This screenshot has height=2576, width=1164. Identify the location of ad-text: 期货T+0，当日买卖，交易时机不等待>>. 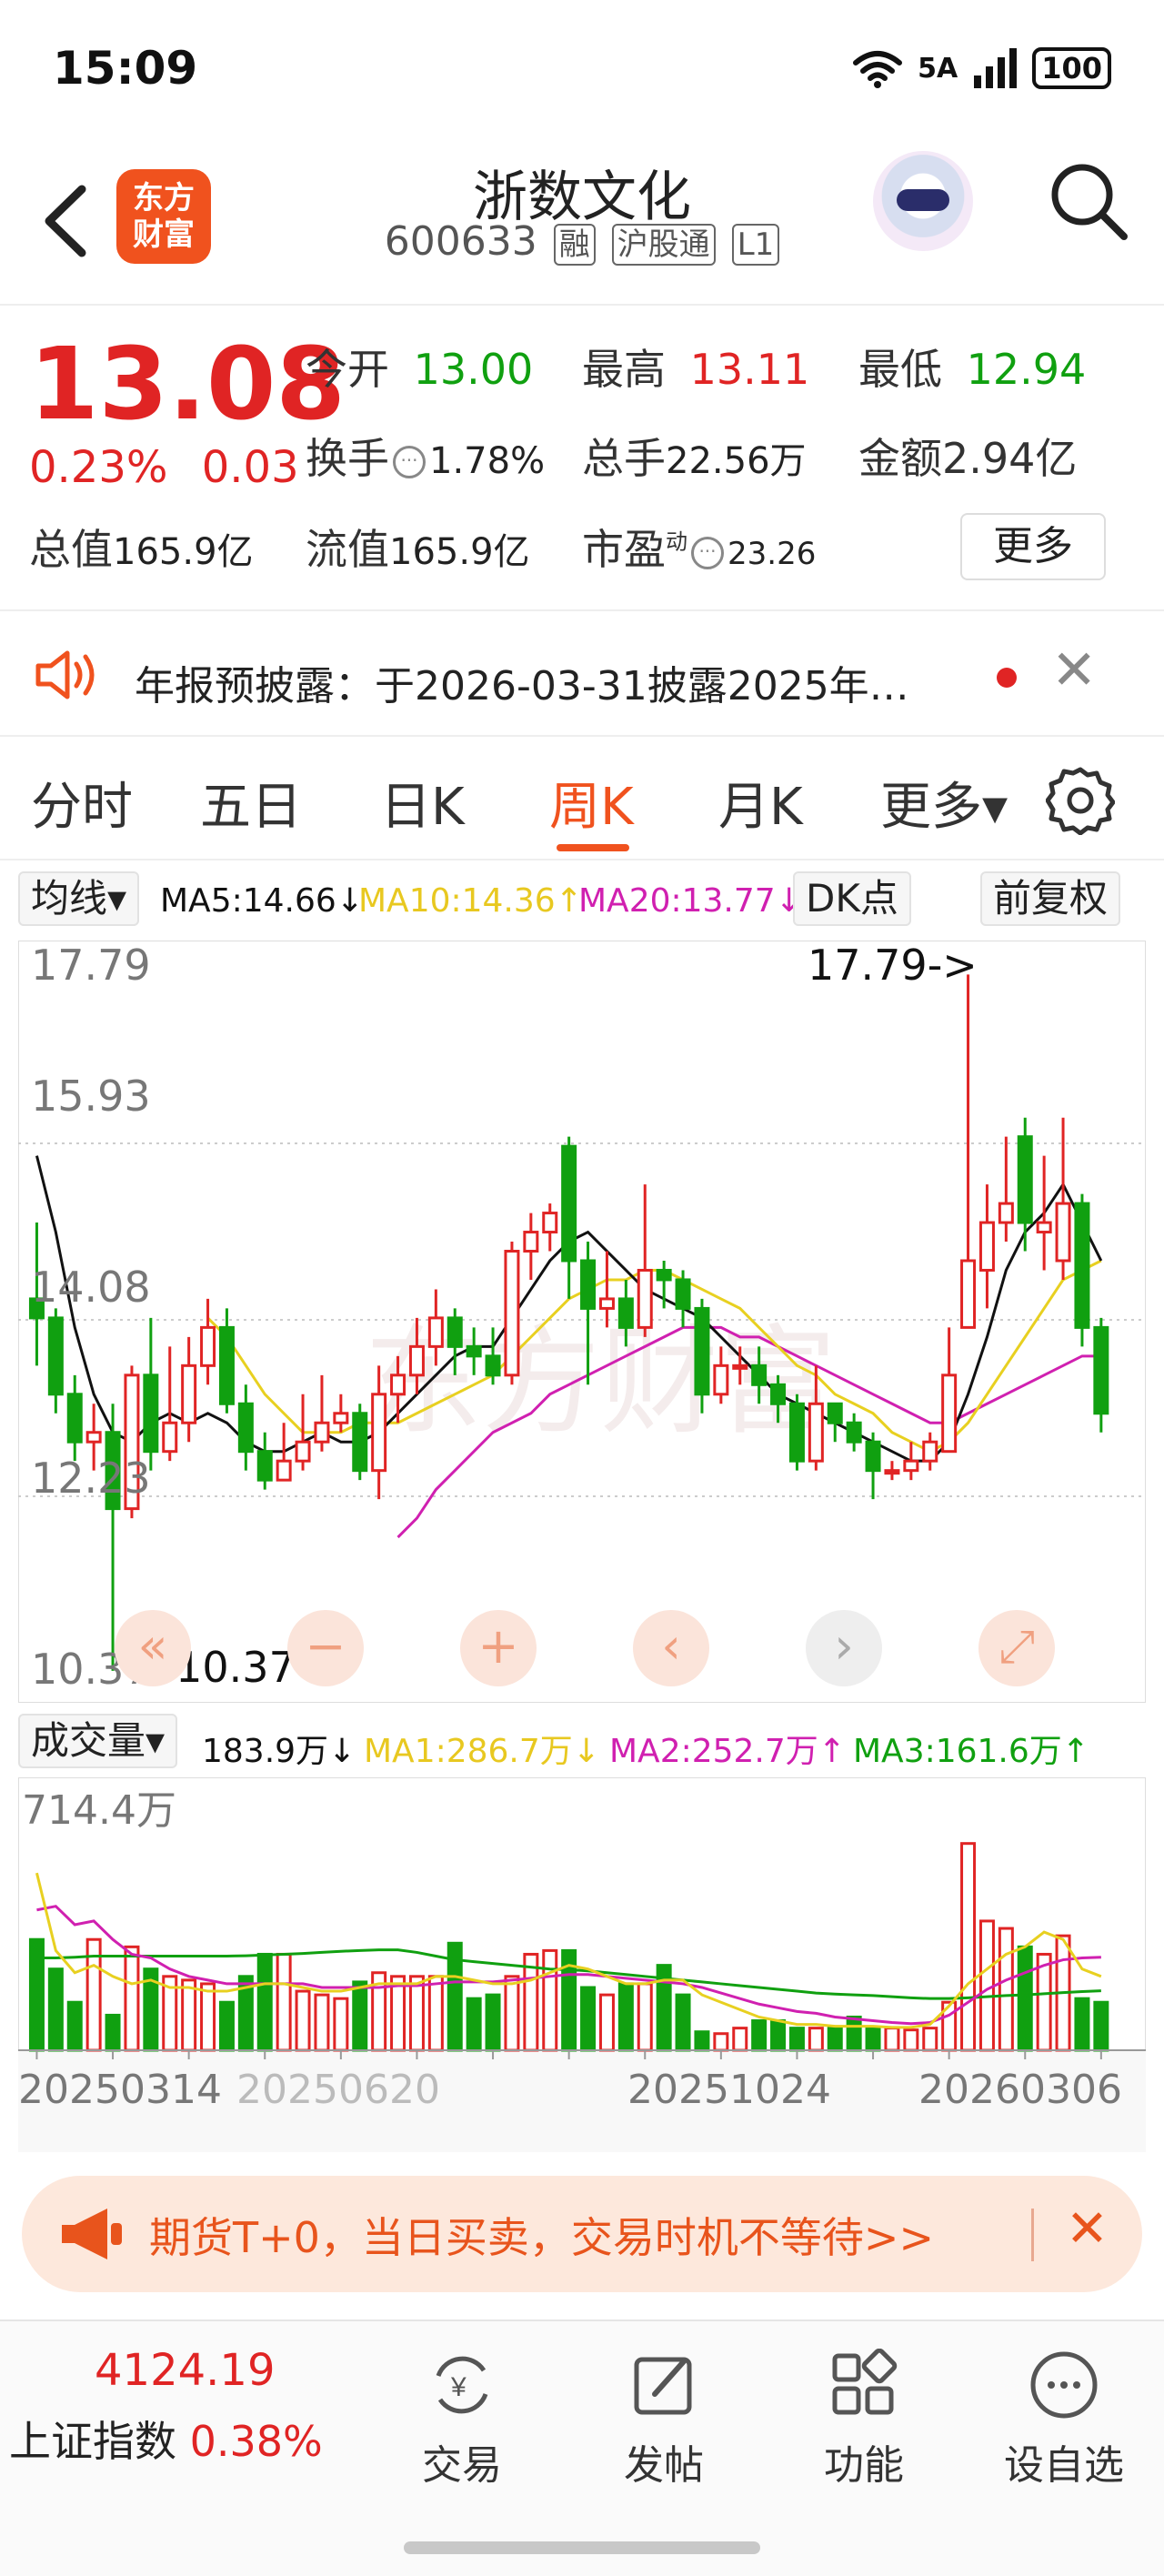
(542, 2237).